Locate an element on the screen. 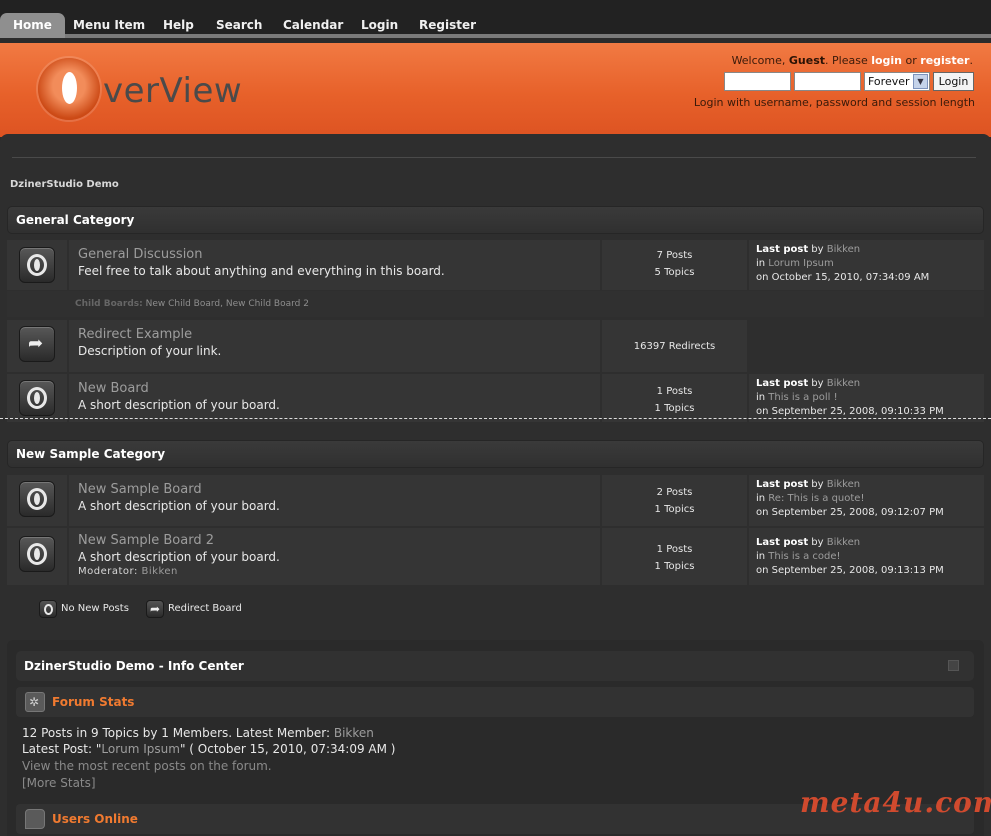 This screenshot has width=991, height=836. last-post-topic: This is a poll ! is located at coordinates (802, 397).